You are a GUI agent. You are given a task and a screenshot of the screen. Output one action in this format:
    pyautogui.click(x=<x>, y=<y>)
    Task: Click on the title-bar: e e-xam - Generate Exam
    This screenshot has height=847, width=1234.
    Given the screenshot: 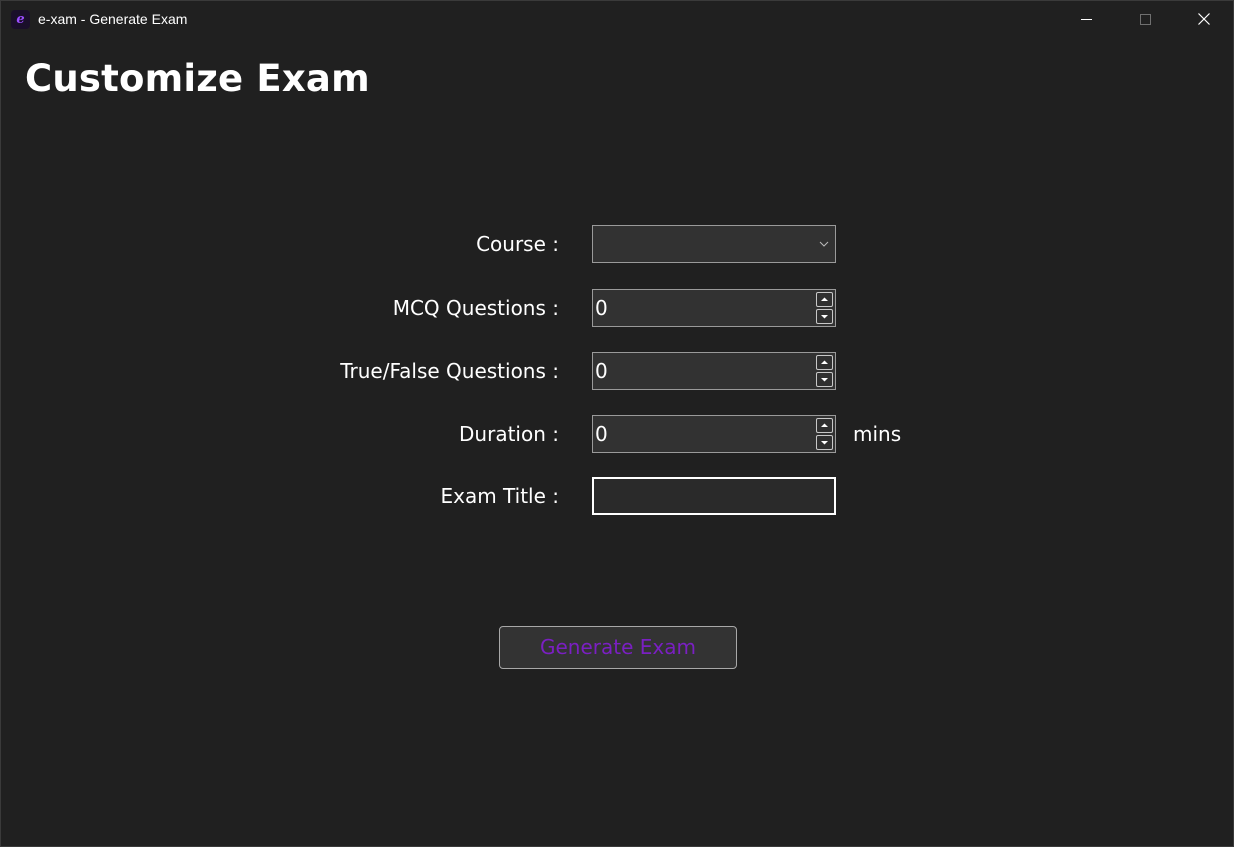 What is the action you would take?
    pyautogui.click(x=617, y=20)
    